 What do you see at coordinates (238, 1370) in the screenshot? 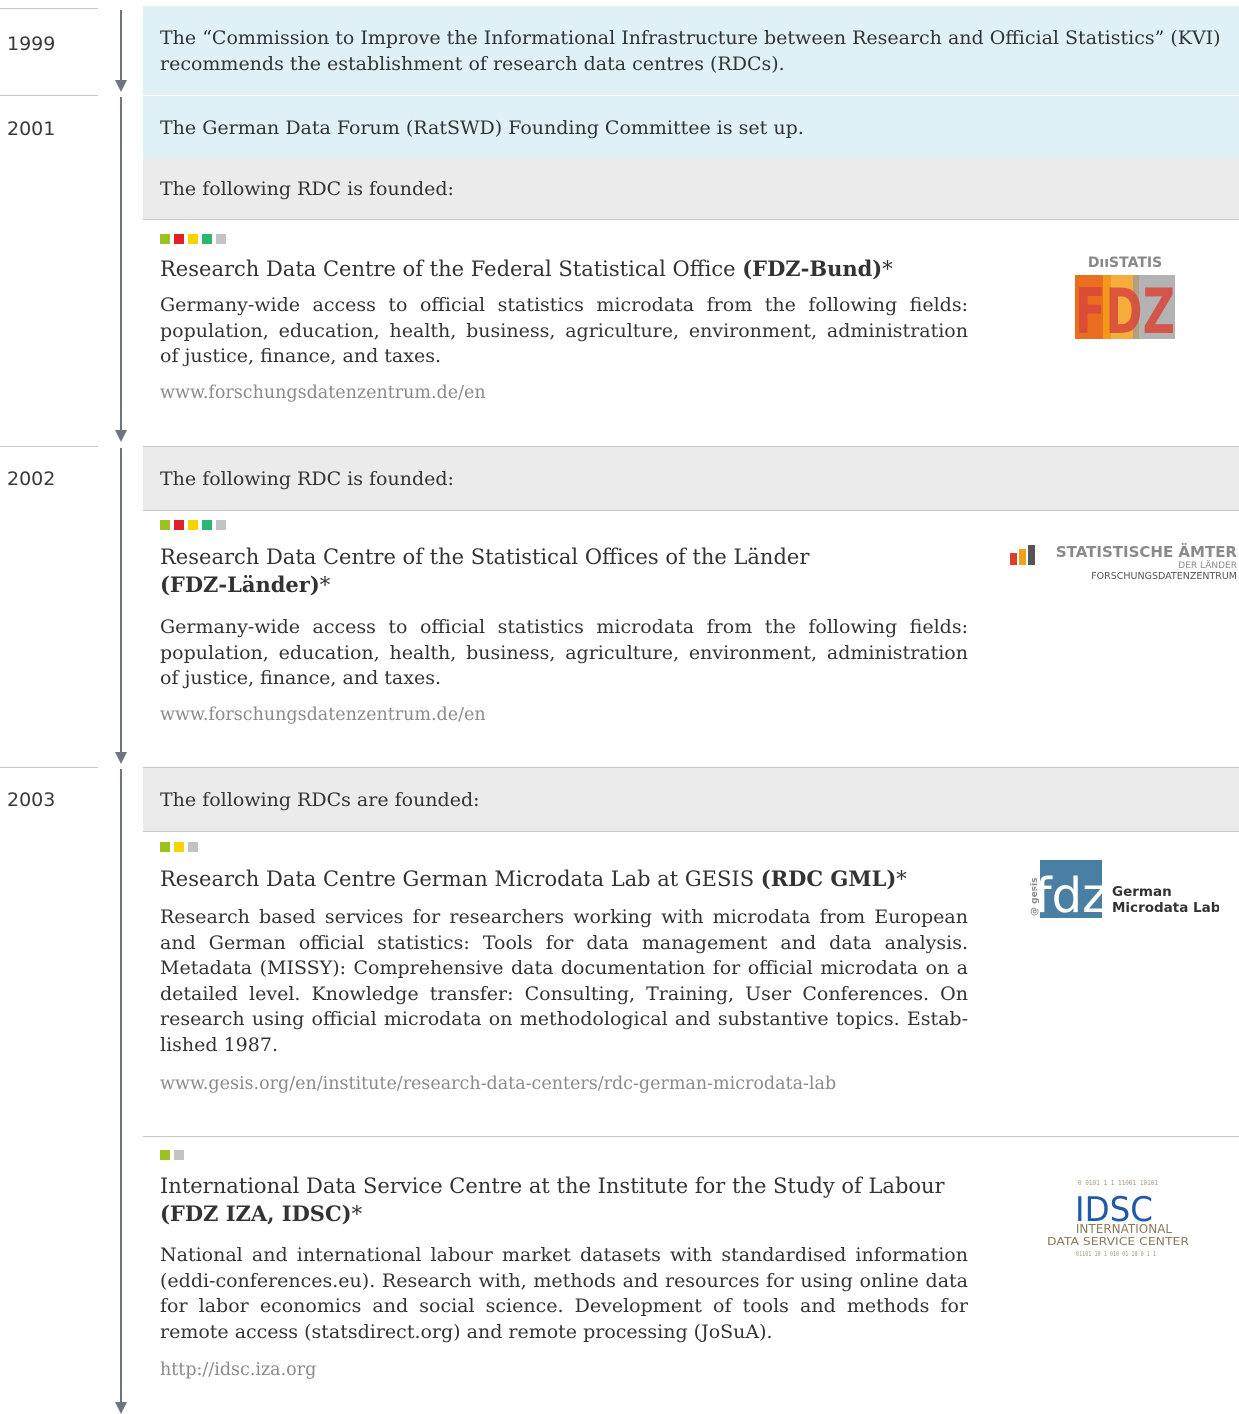
I see `entry-link: http://idsc.iza.org` at bounding box center [238, 1370].